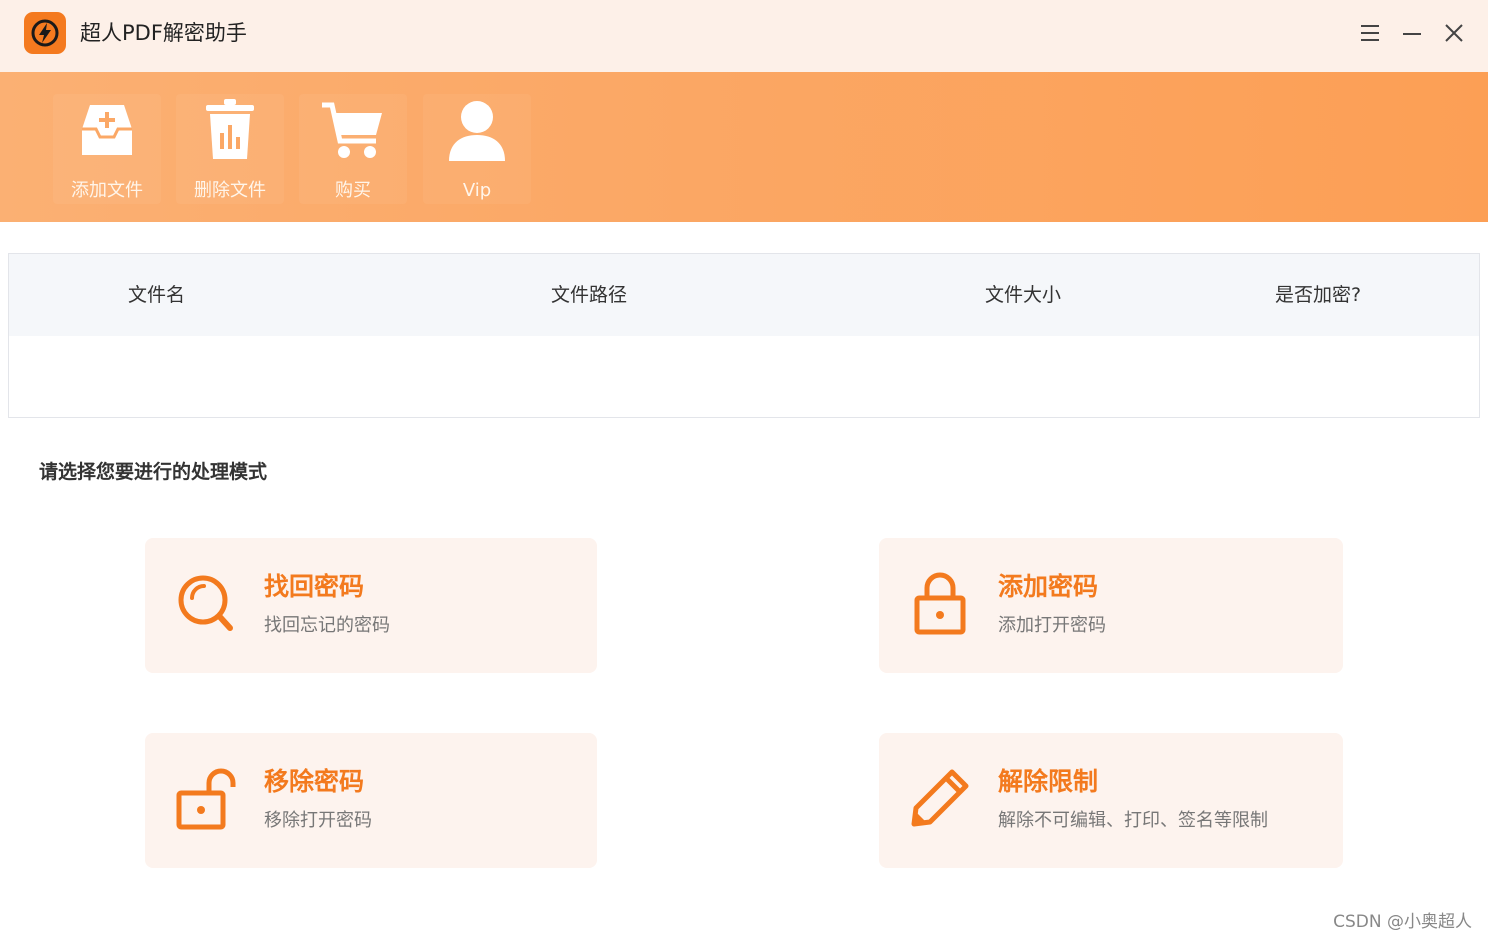  I want to click on column-header-filename: 文件名, so click(156, 295).